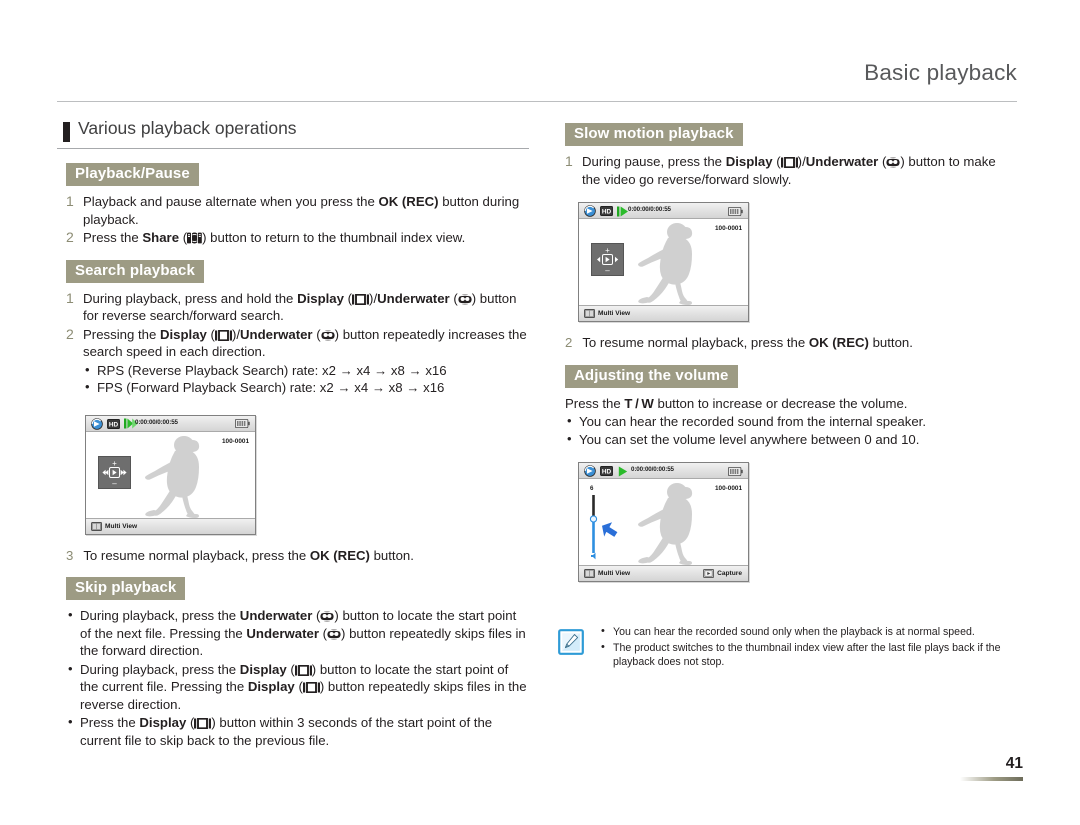 The image size is (1080, 825). What do you see at coordinates (592, 488) in the screenshot?
I see `volume-level-value: 6` at bounding box center [592, 488].